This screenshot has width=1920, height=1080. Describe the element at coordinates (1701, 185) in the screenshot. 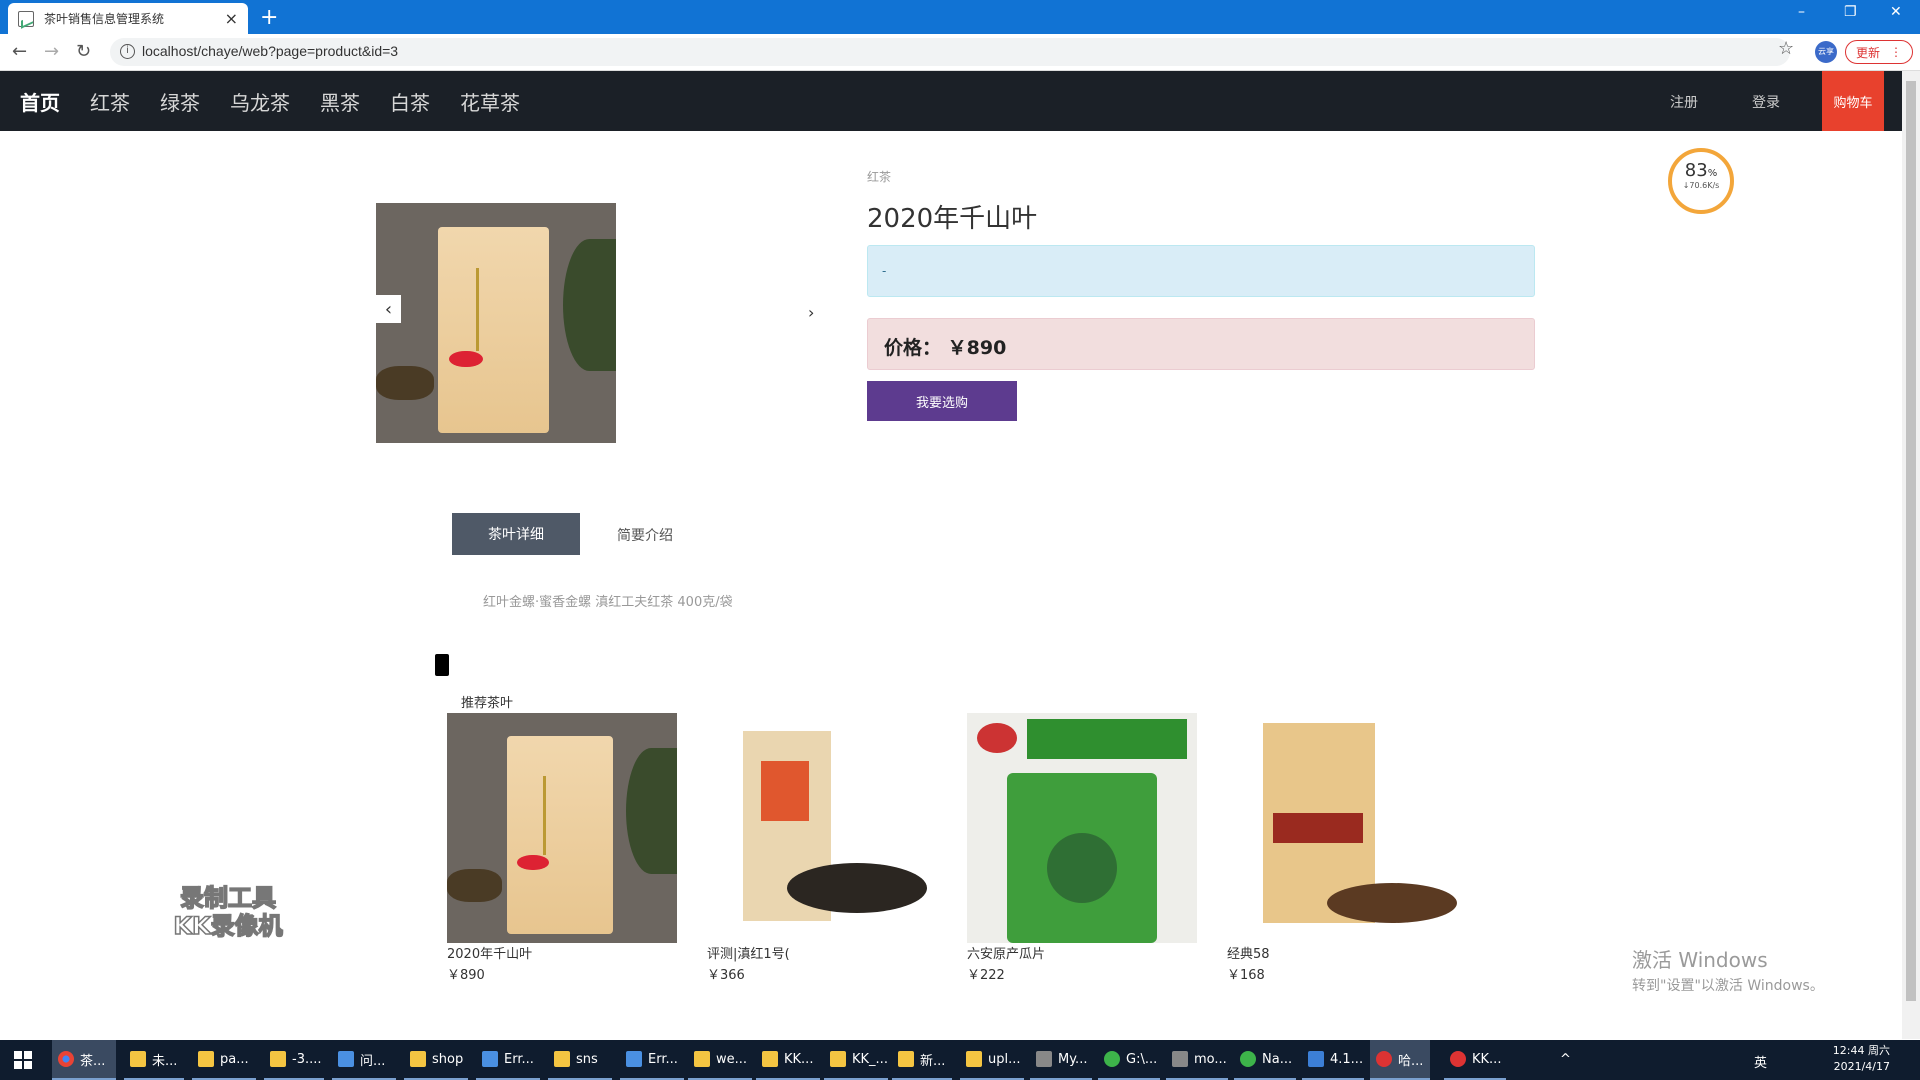

I see `speed-rate: ↓70.6K/s` at that location.